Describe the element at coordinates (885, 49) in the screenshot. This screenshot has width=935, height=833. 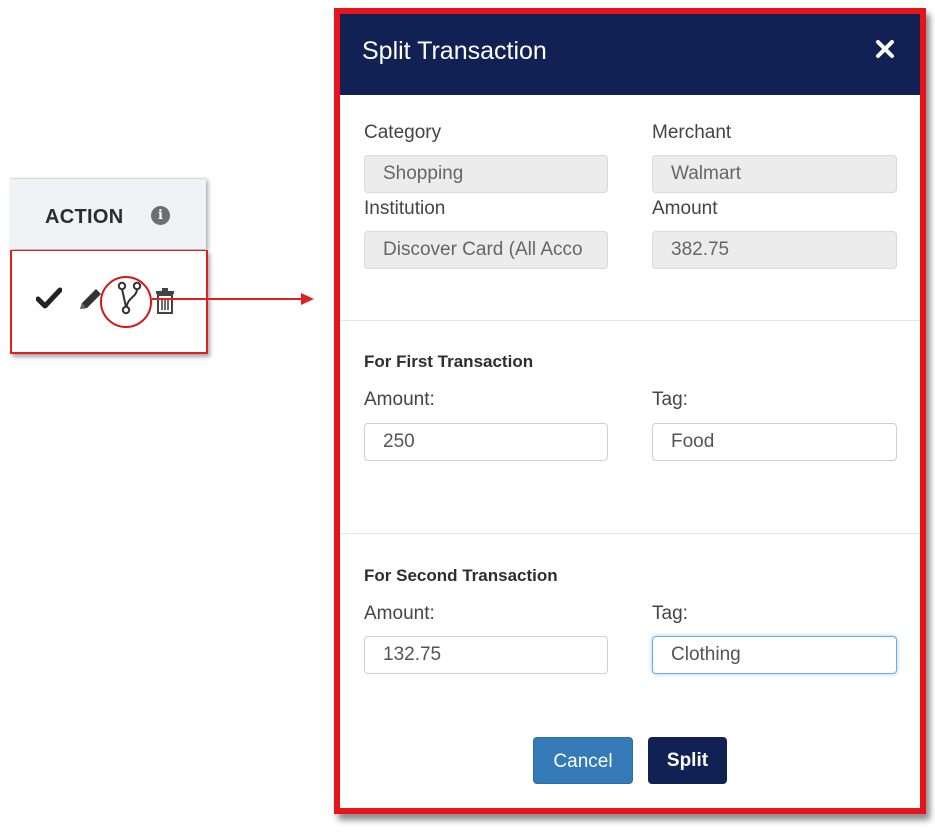
I see `close-icon` at that location.